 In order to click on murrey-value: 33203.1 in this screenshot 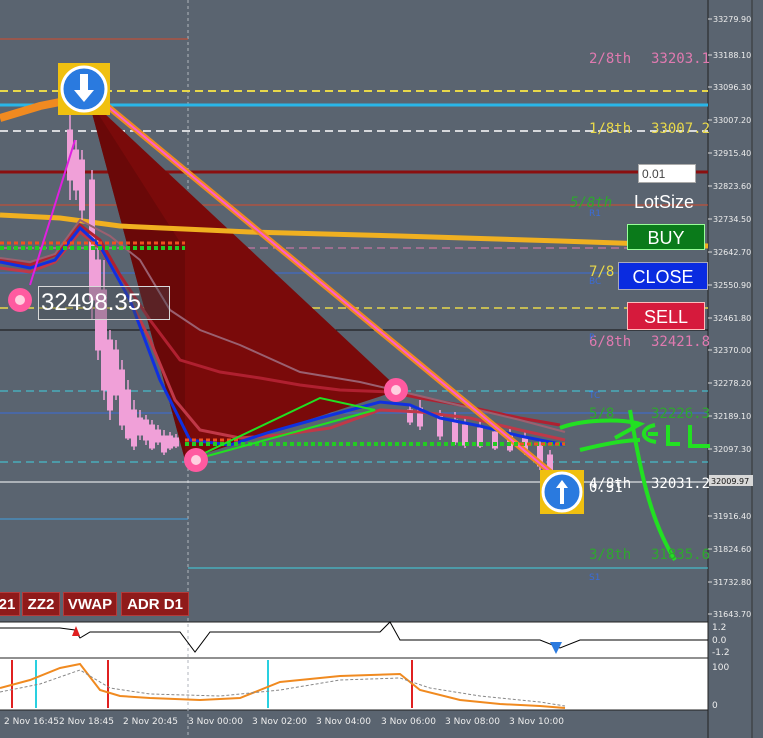, I will do `click(680, 59)`.